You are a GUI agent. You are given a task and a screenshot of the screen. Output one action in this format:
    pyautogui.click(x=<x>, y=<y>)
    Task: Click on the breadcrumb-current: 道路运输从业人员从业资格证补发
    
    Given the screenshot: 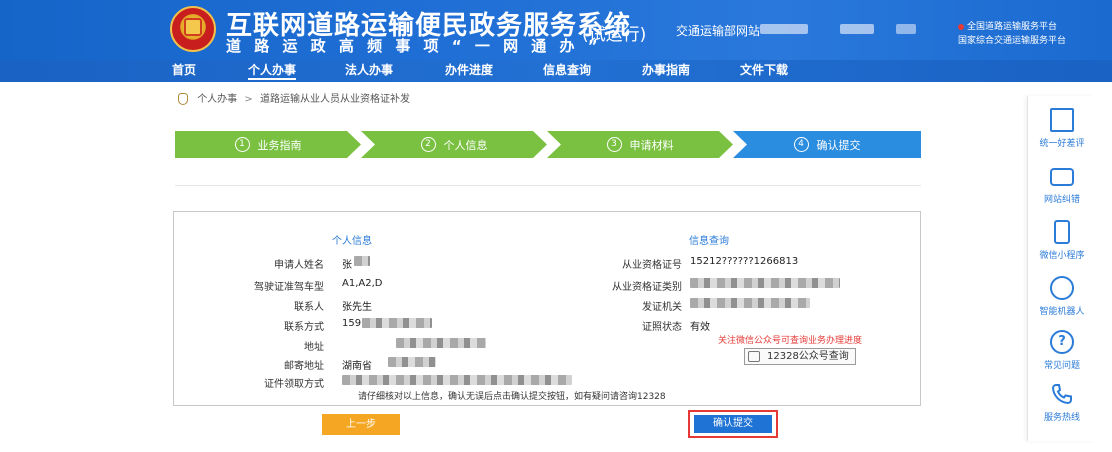 What is the action you would take?
    pyautogui.click(x=334, y=99)
    